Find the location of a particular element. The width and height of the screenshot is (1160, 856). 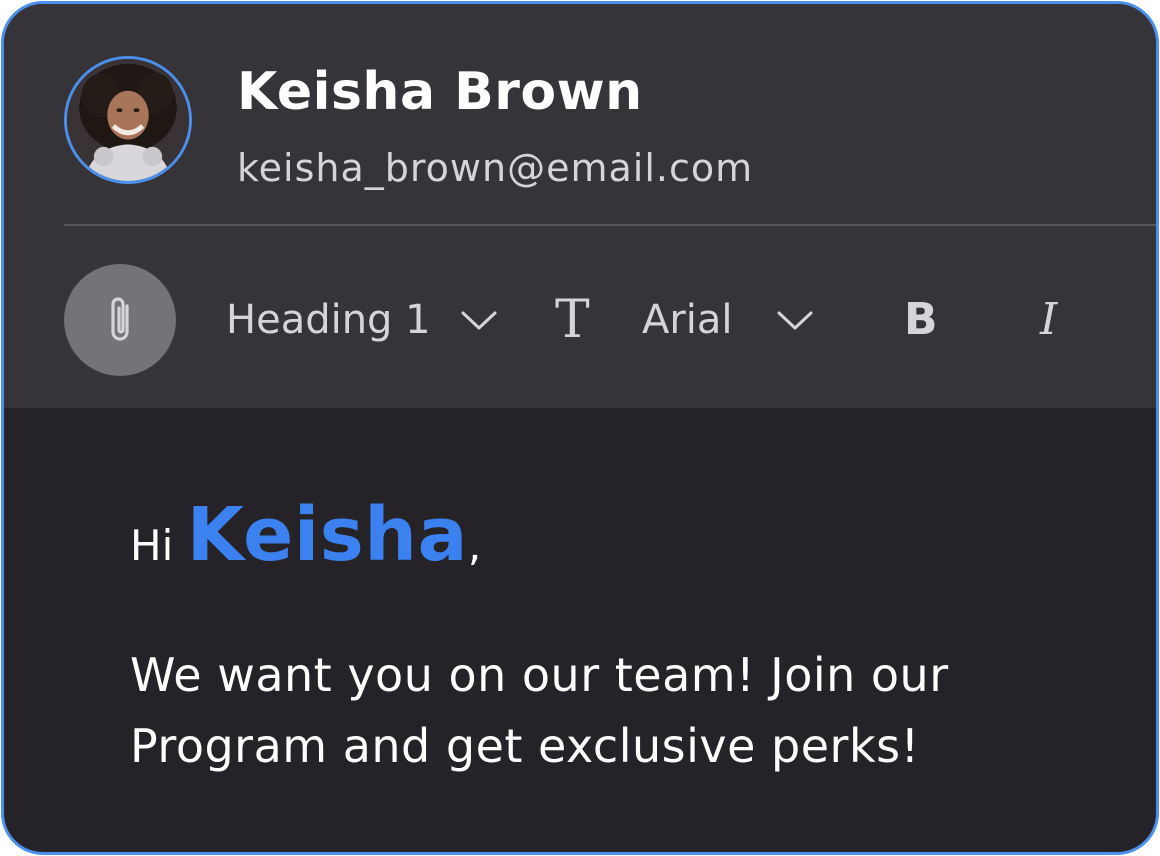

user-avatar-photo is located at coordinates (128, 120).